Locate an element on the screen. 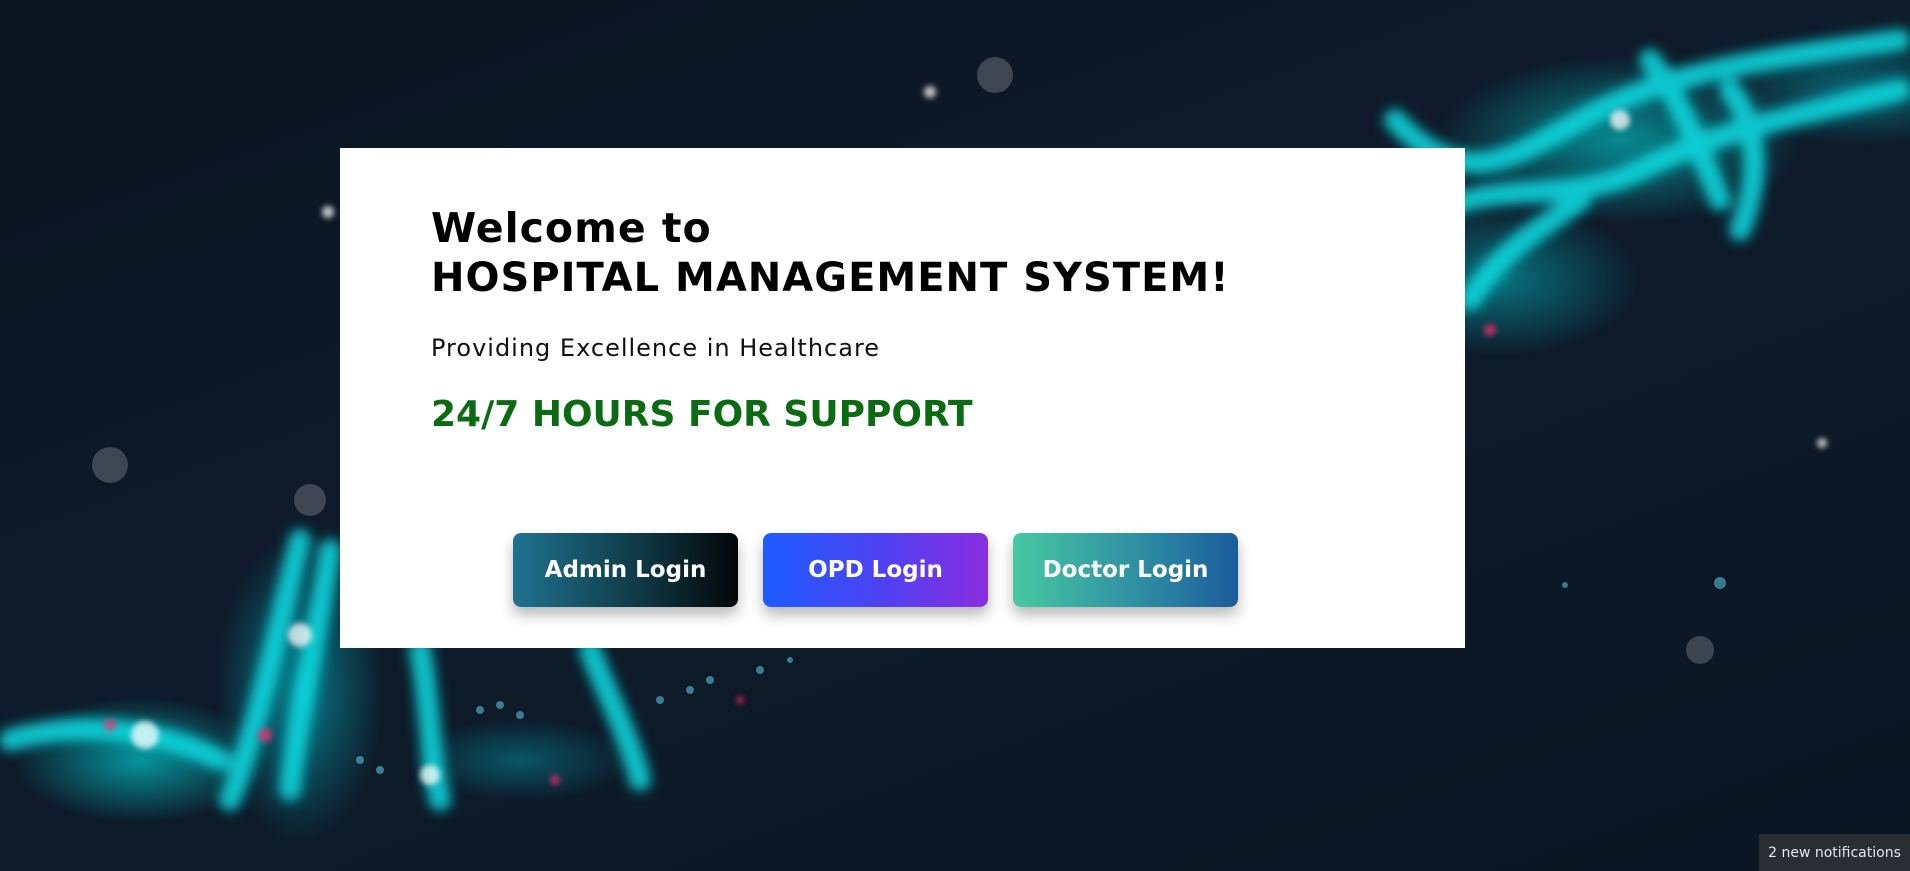  notifications-badge: 2 new notifications is located at coordinates (1834, 852).